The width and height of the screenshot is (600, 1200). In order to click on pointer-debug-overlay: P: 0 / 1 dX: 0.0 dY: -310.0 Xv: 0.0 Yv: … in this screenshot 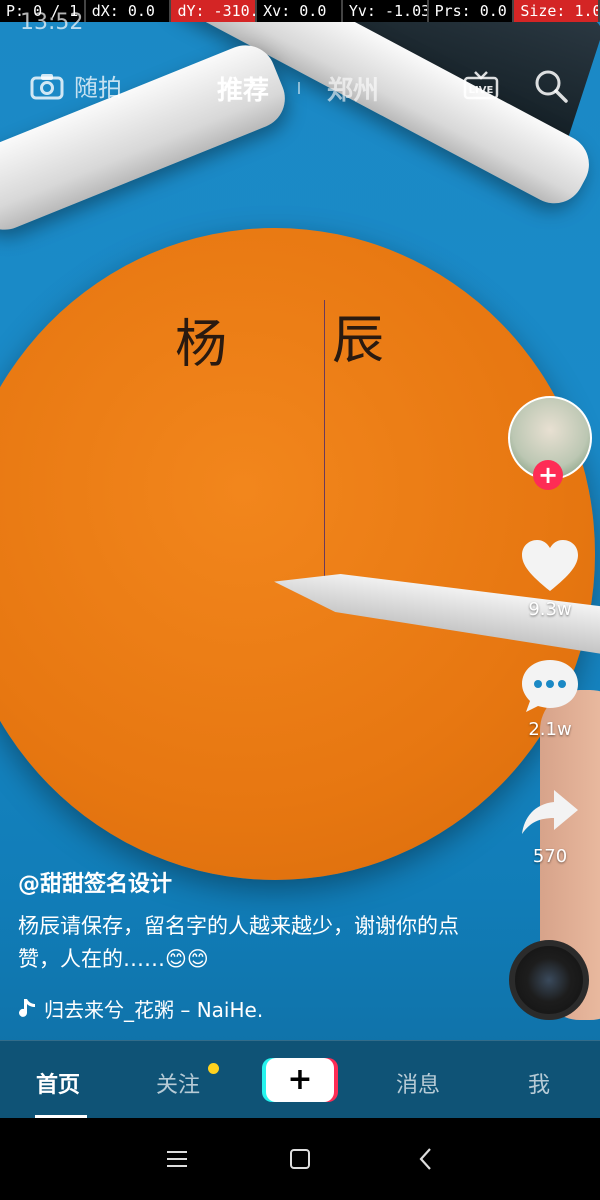, I will do `click(300, 11)`.